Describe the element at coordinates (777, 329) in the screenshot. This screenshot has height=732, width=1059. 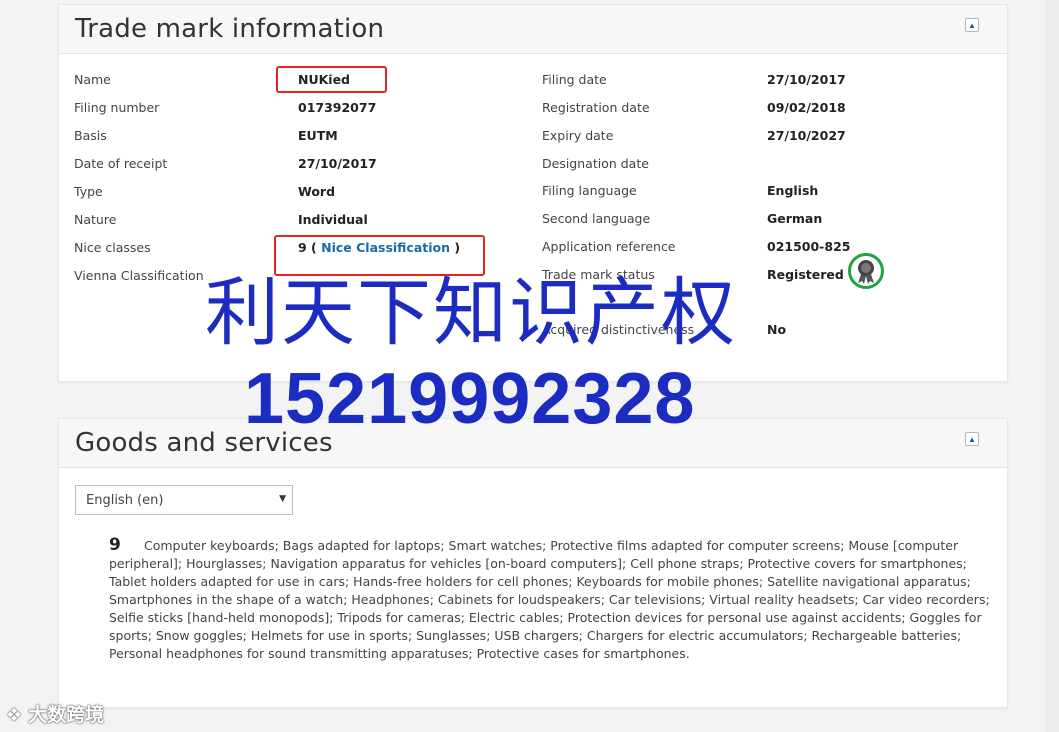
I see `acquired-distinctiveness-value: No` at that location.